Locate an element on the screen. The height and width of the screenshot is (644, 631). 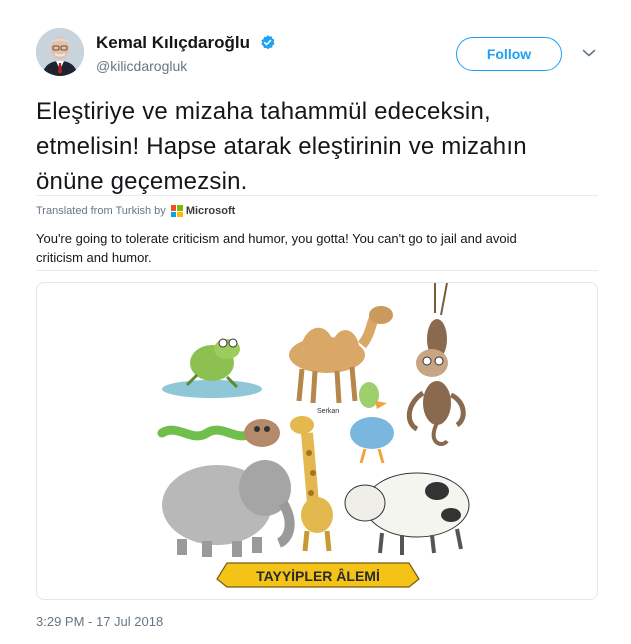
monkey-figure is located at coordinates (436, 364).